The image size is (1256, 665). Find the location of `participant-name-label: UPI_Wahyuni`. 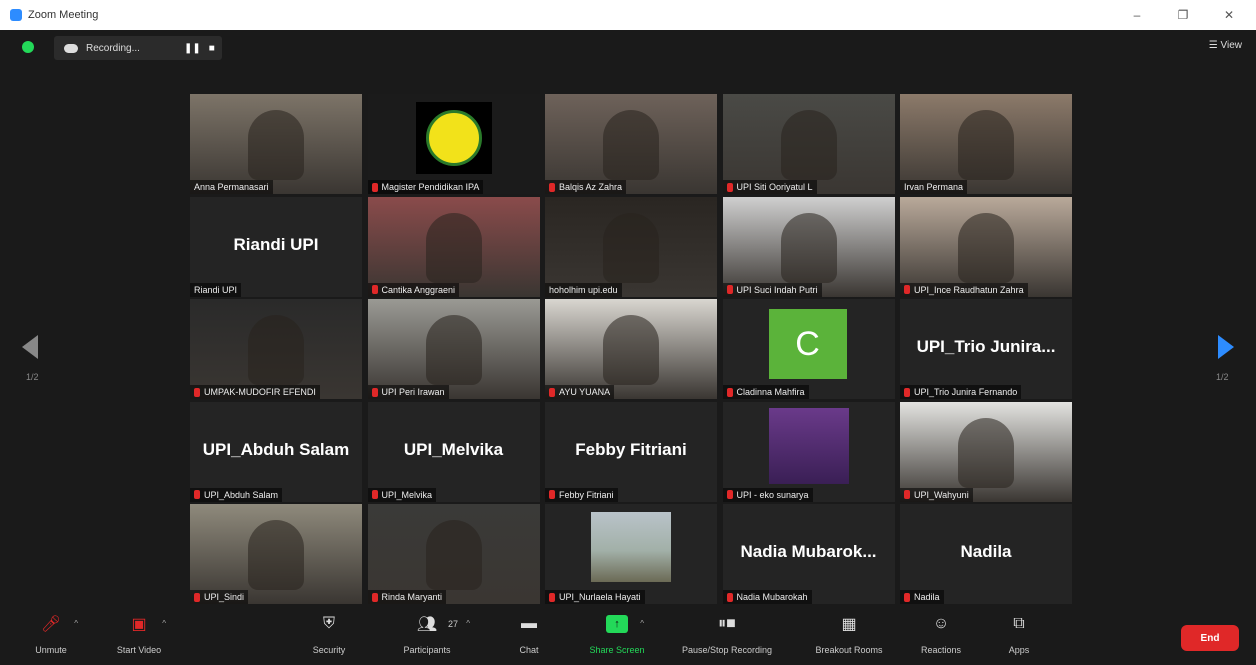

participant-name-label: UPI_Wahyuni is located at coordinates (936, 494).